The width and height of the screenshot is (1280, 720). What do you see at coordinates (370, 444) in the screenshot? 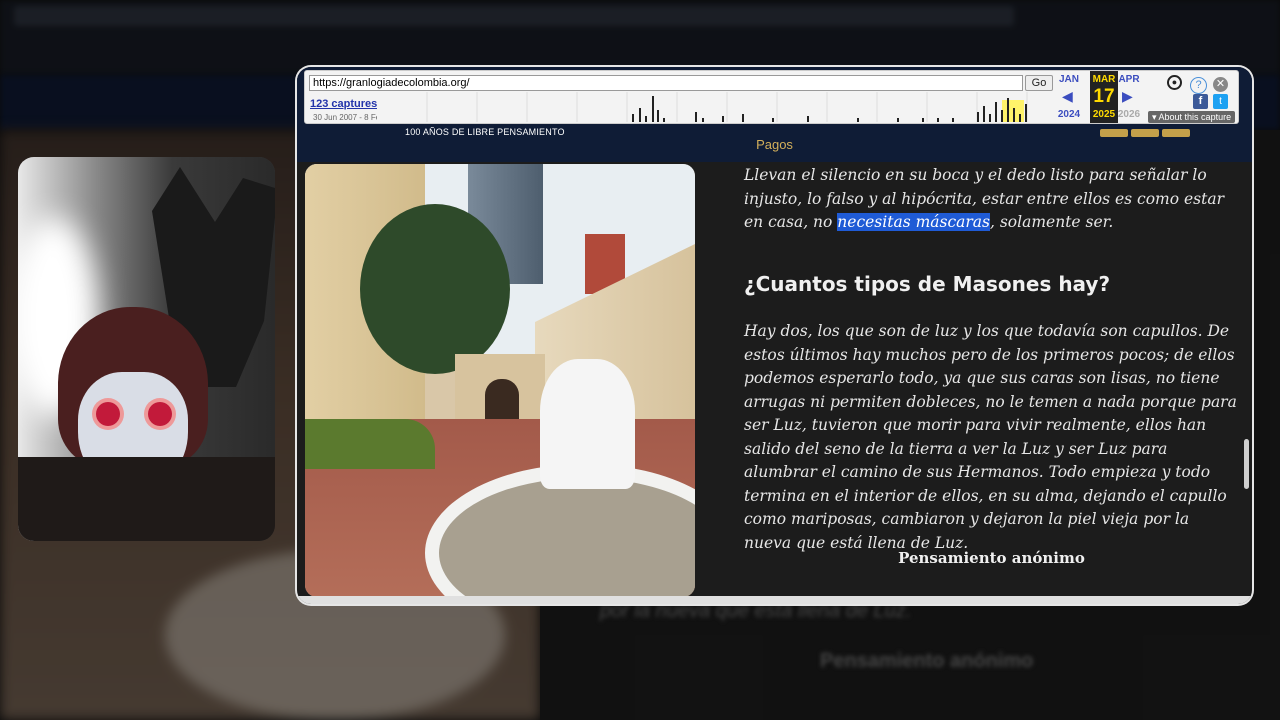
I see `photo-hedge` at bounding box center [370, 444].